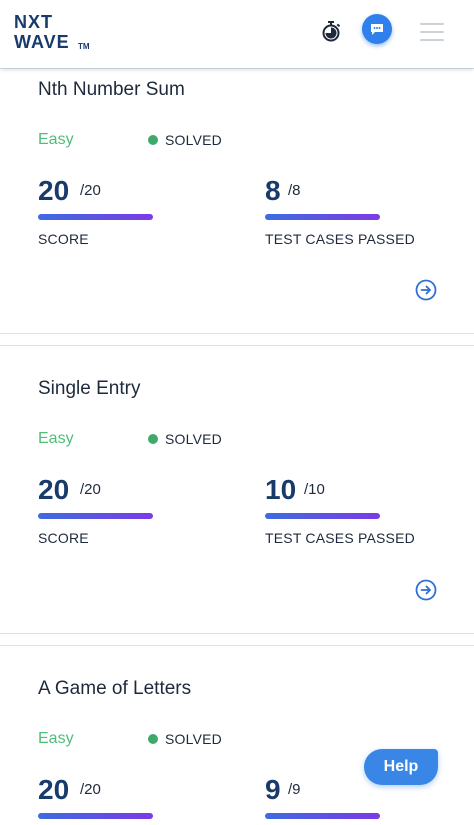  What do you see at coordinates (281, 489) in the screenshot?
I see `test-cases-value: 10` at bounding box center [281, 489].